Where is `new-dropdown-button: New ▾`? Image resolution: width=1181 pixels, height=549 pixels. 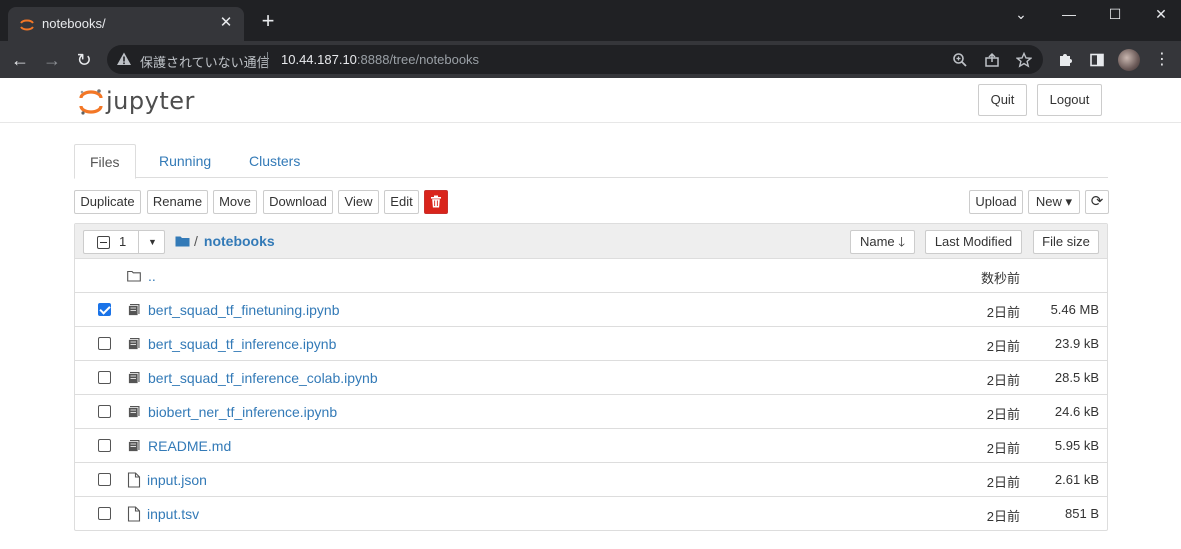 new-dropdown-button: New ▾ is located at coordinates (1054, 202).